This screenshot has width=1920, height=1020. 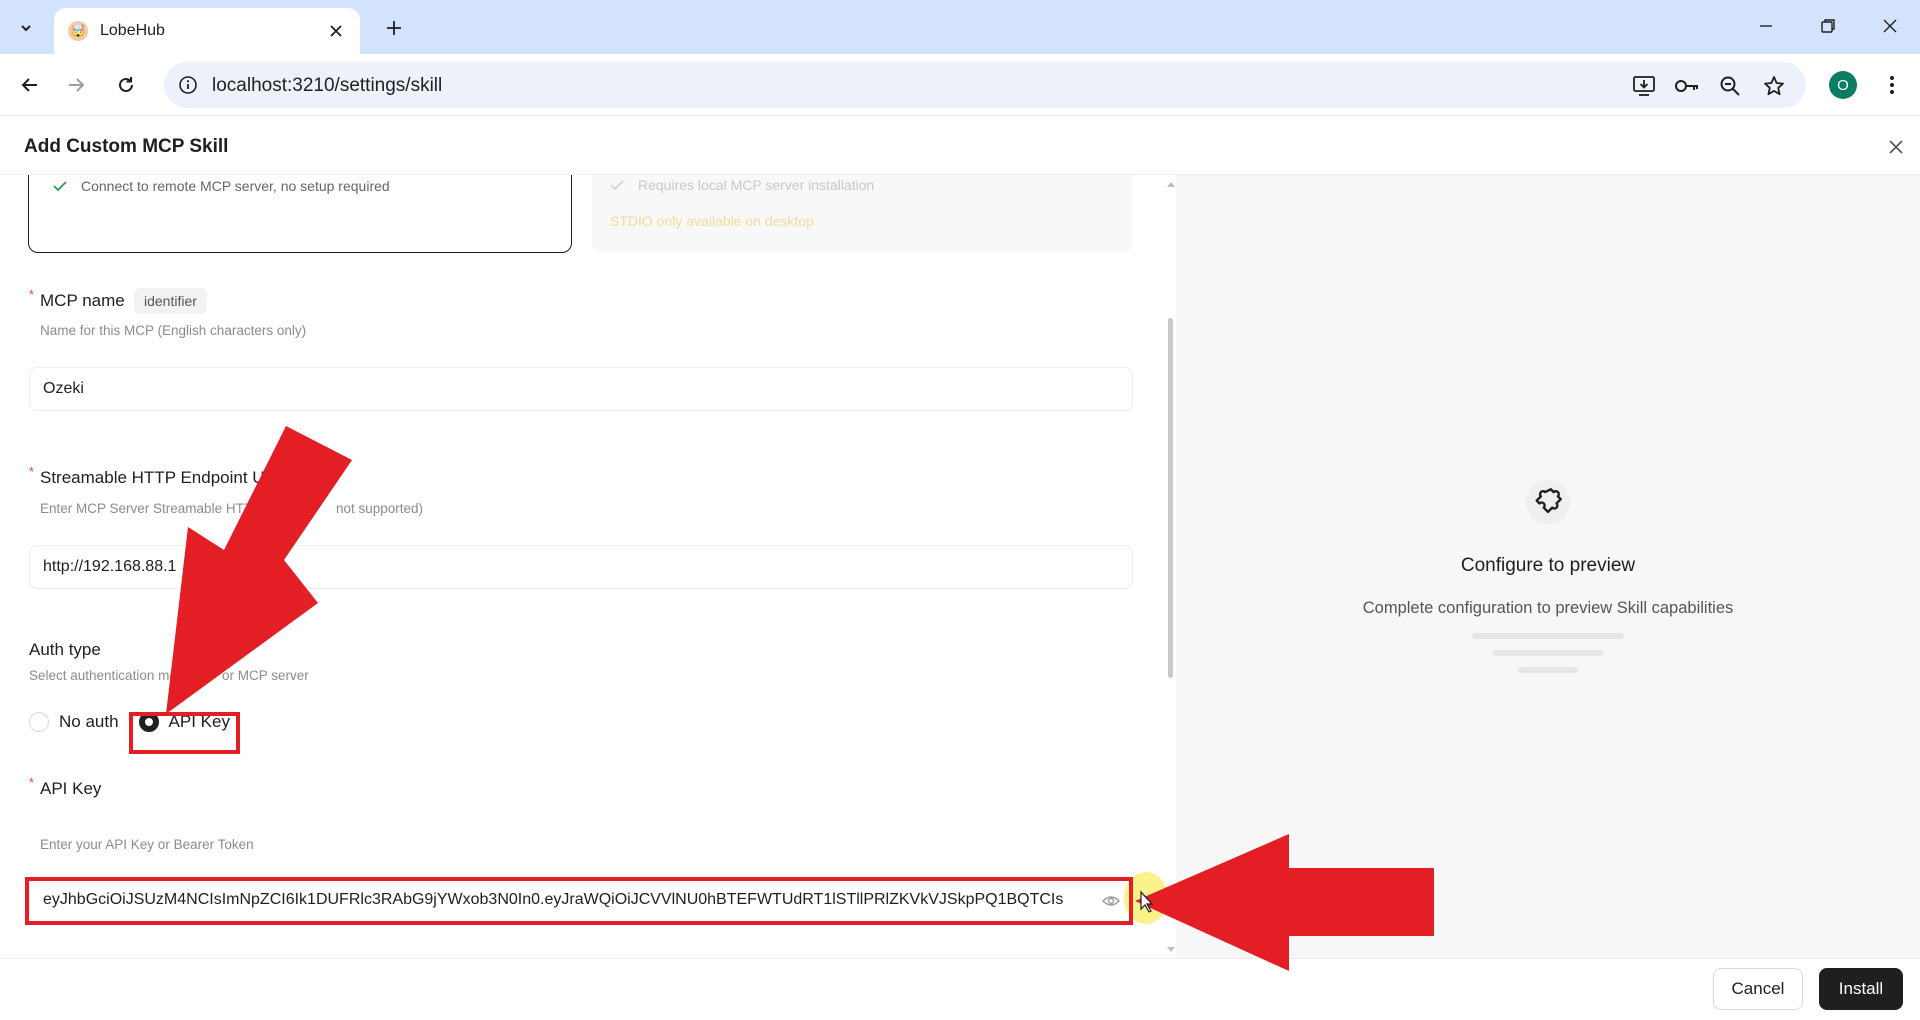 I want to click on radio-api-key: API Key, so click(x=184, y=722).